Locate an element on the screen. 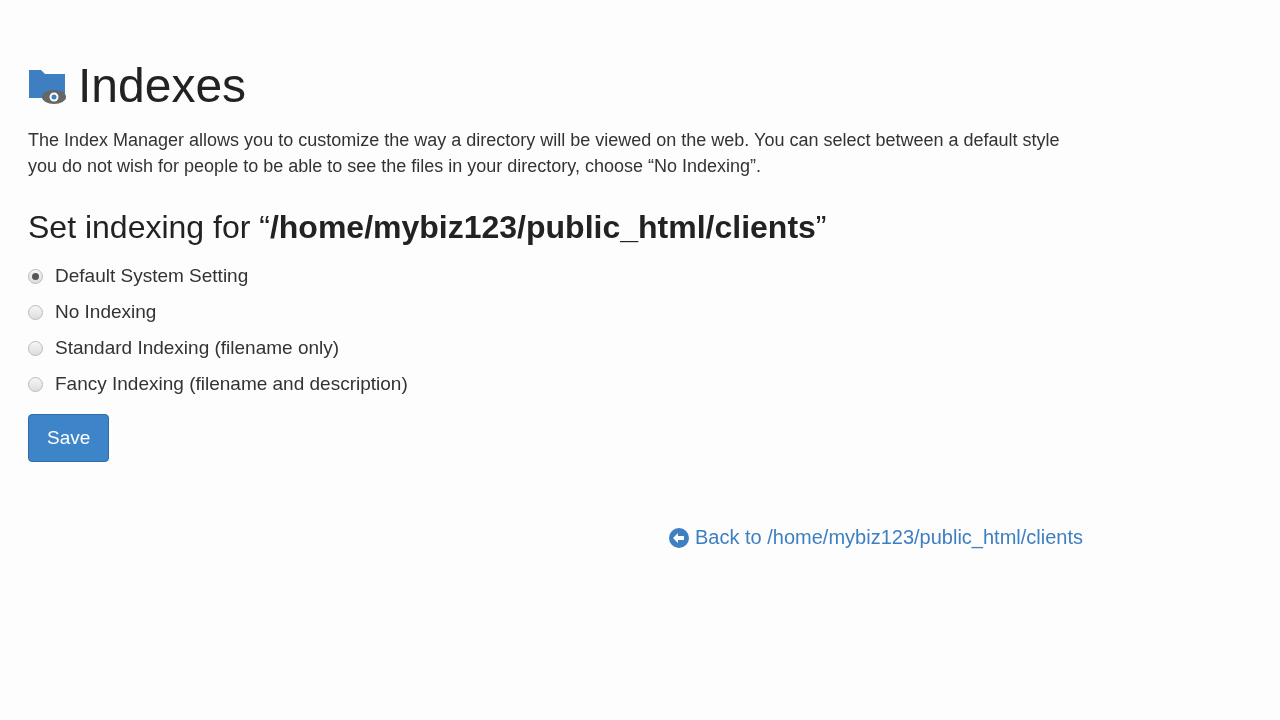 This screenshot has width=1280, height=720. radio-label: Standard Indexing (filename only) is located at coordinates (197, 348).